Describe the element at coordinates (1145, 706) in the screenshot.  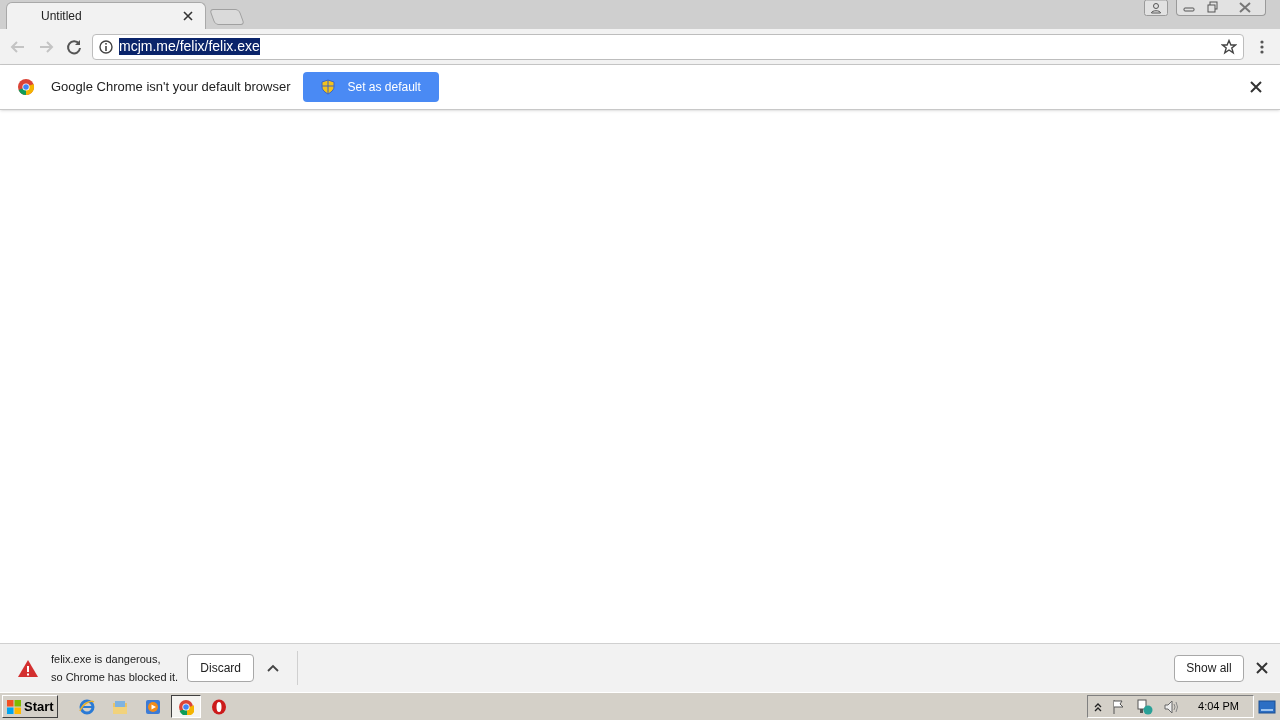
I see `network-icon` at that location.